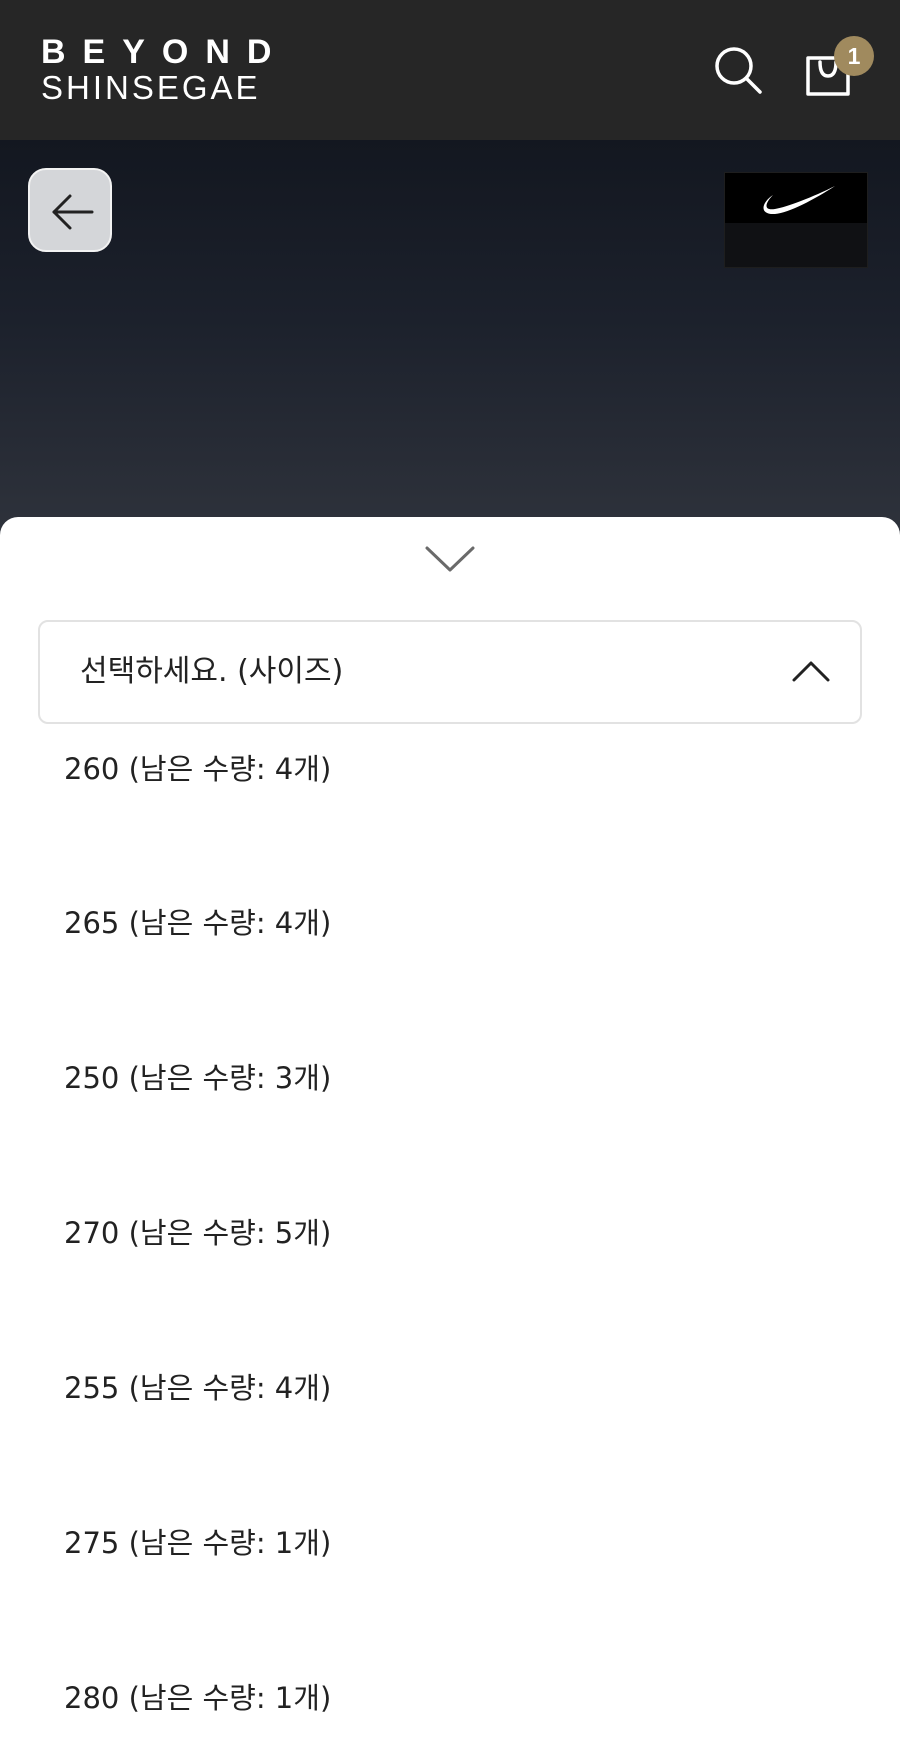 The height and width of the screenshot is (1760, 900). I want to click on size-option-260: 260 (남은 수량: 4개), so click(197, 769).